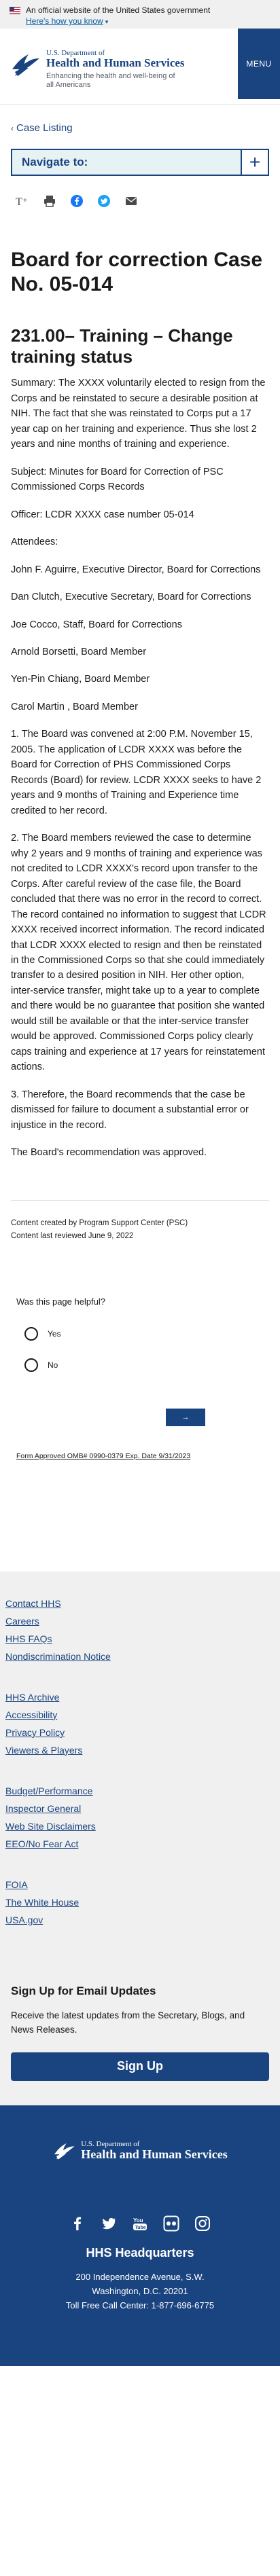 Image resolution: width=280 pixels, height=2576 pixels. Describe the element at coordinates (140, 1639) in the screenshot. I see `footer-link-hhs-faqs: HHS FAQs` at that location.